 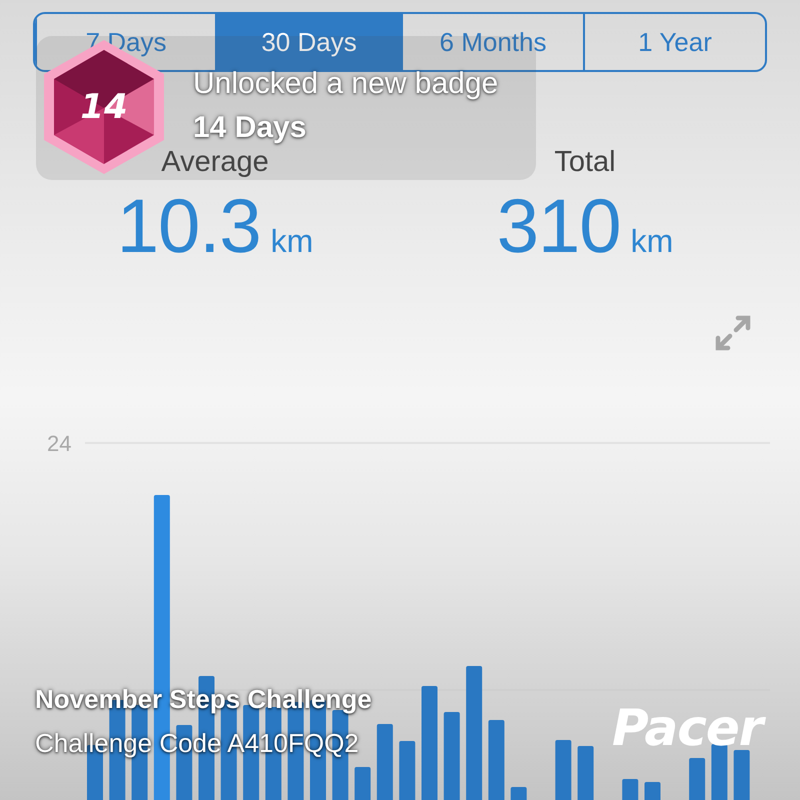 What do you see at coordinates (188, 227) in the screenshot?
I see `stat-value: 10.3` at bounding box center [188, 227].